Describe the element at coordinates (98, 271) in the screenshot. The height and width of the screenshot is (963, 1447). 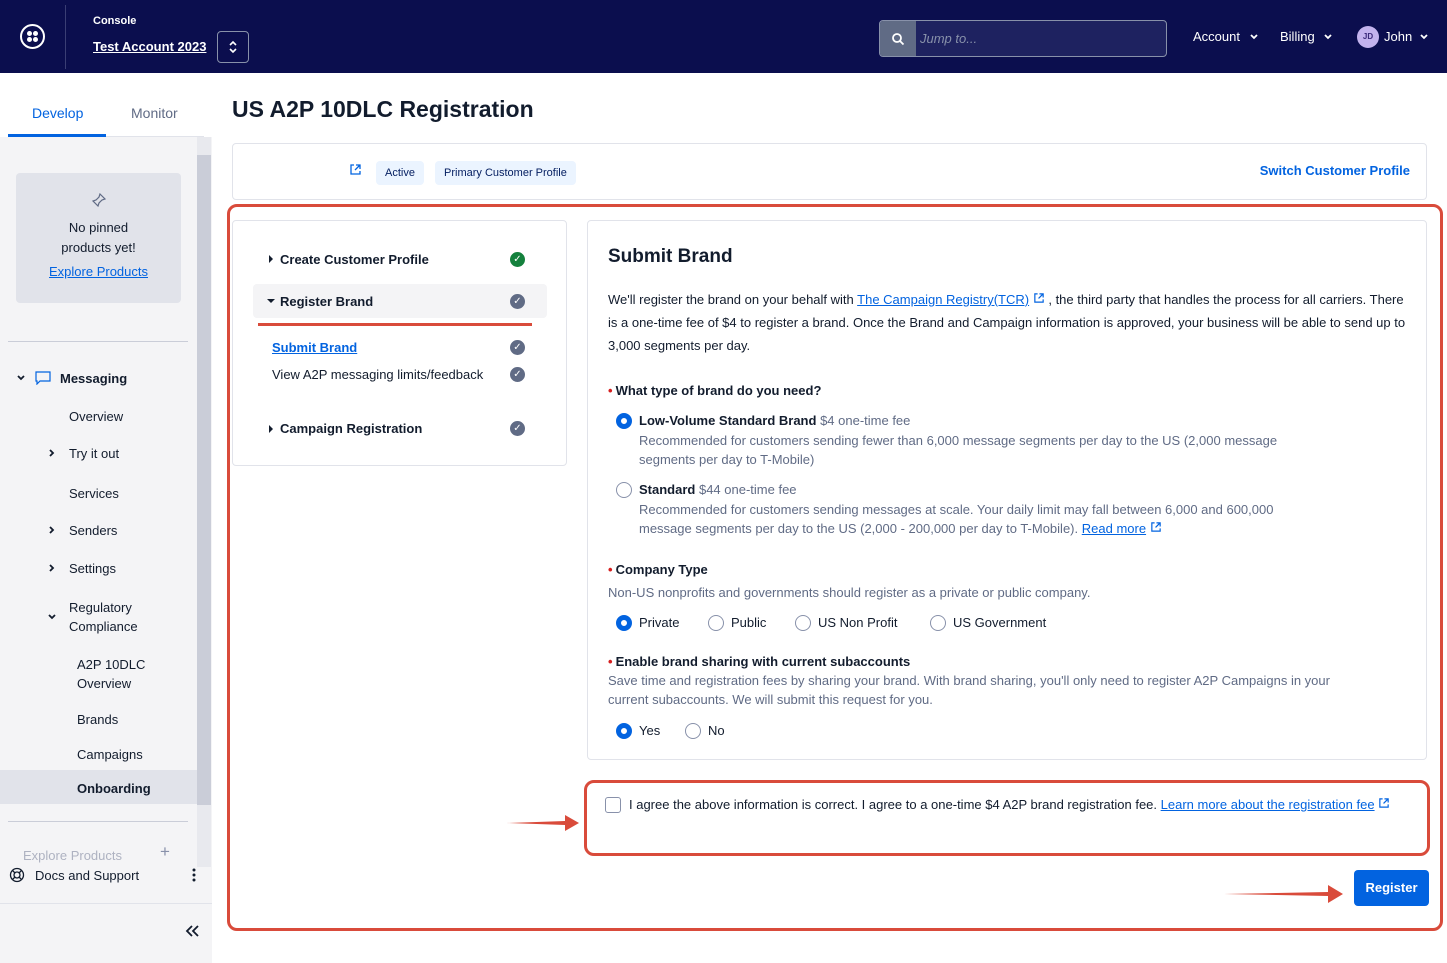
I see `explore-products-link: Explore Products` at that location.